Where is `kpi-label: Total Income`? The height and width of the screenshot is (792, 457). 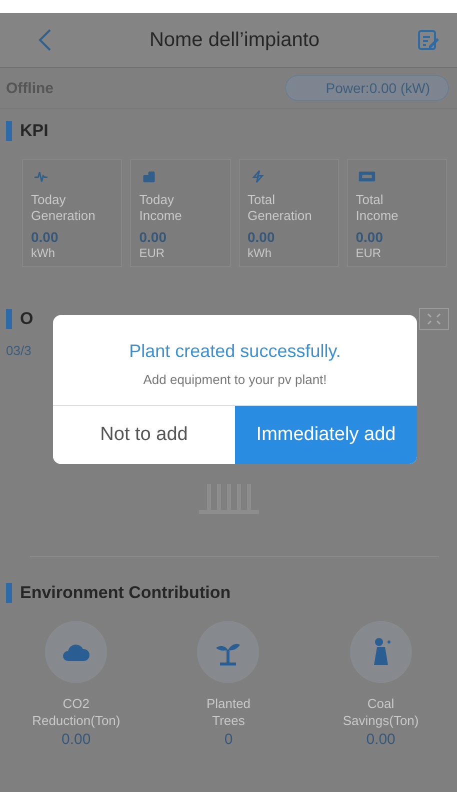
kpi-label: Total Income is located at coordinates (377, 208).